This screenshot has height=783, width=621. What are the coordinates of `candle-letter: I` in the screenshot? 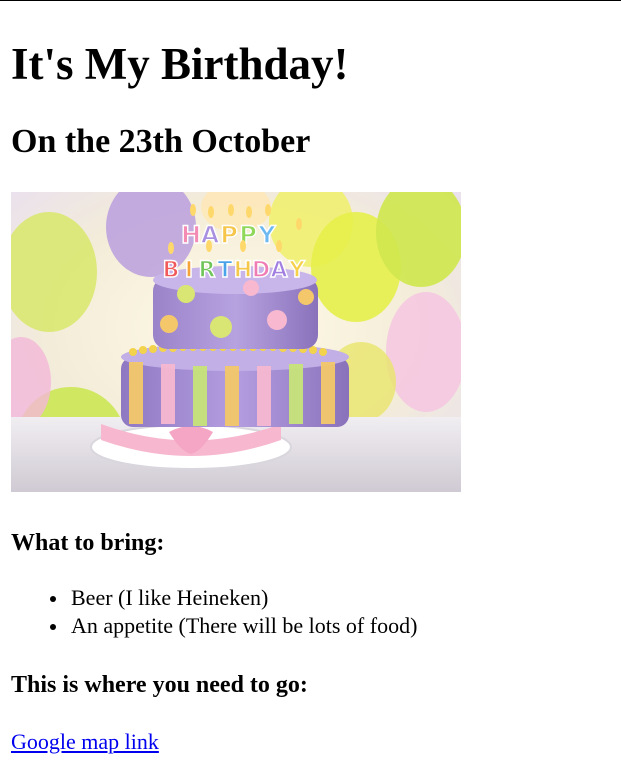 It's located at (189, 270).